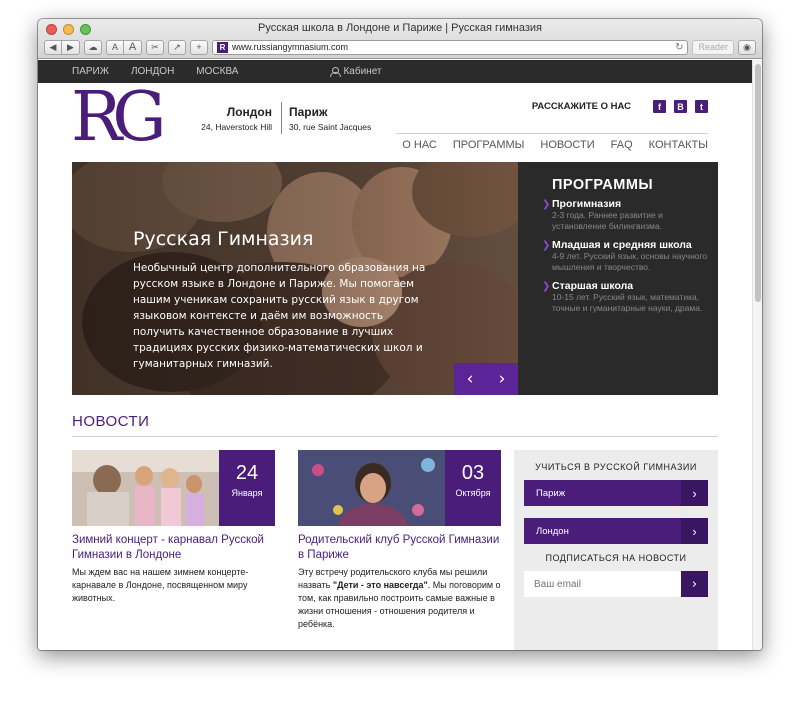  What do you see at coordinates (450, 47) in the screenshot?
I see `address-bar: R www.russiangymnasium.com ↻` at bounding box center [450, 47].